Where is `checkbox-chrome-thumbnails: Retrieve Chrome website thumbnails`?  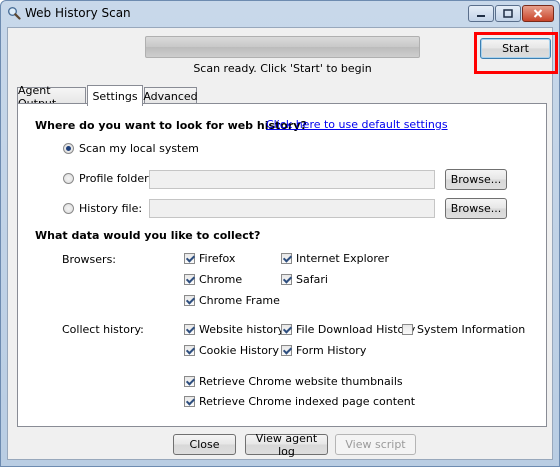 checkbox-chrome-thumbnails: Retrieve Chrome website thumbnails is located at coordinates (293, 381).